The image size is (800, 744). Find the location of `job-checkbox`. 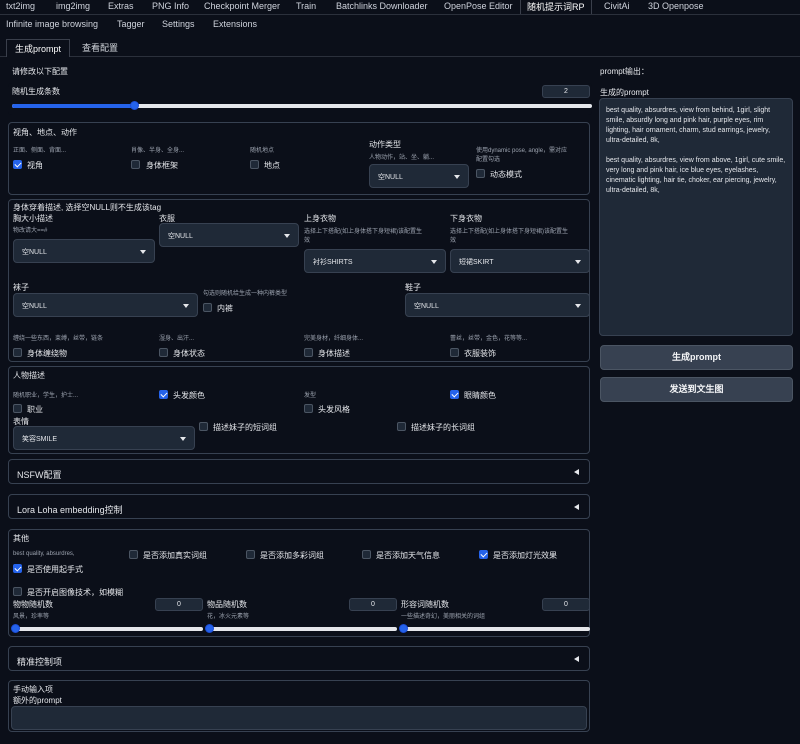

job-checkbox is located at coordinates (17, 408).